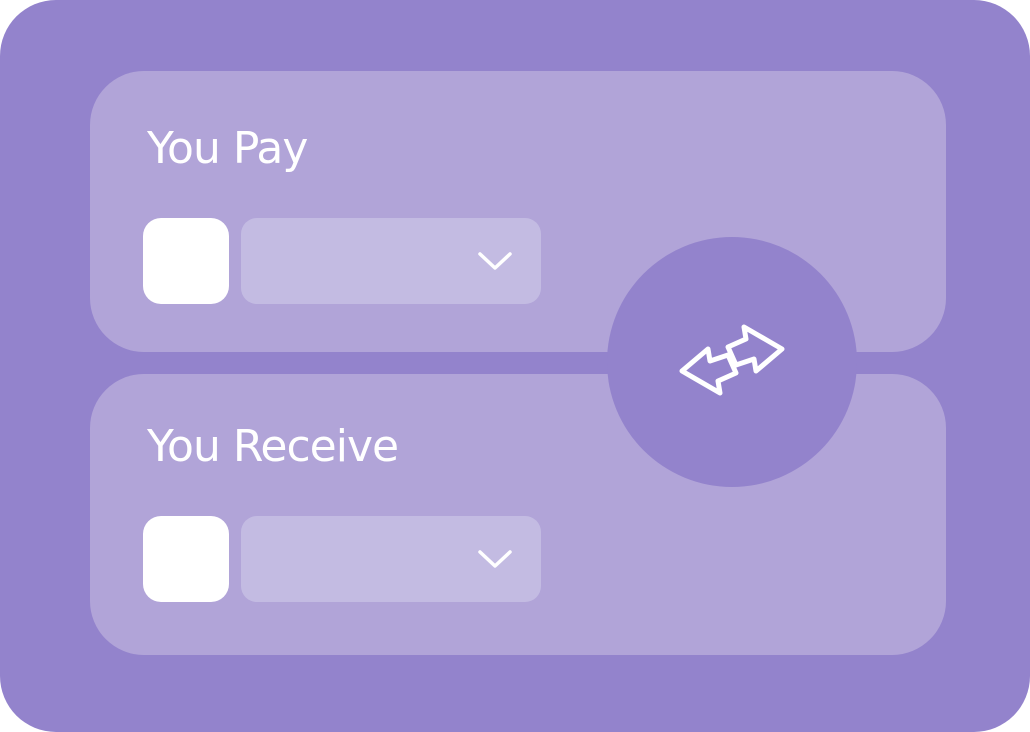 The width and height of the screenshot is (1030, 732). I want to click on receive-token-select, so click(391, 559).